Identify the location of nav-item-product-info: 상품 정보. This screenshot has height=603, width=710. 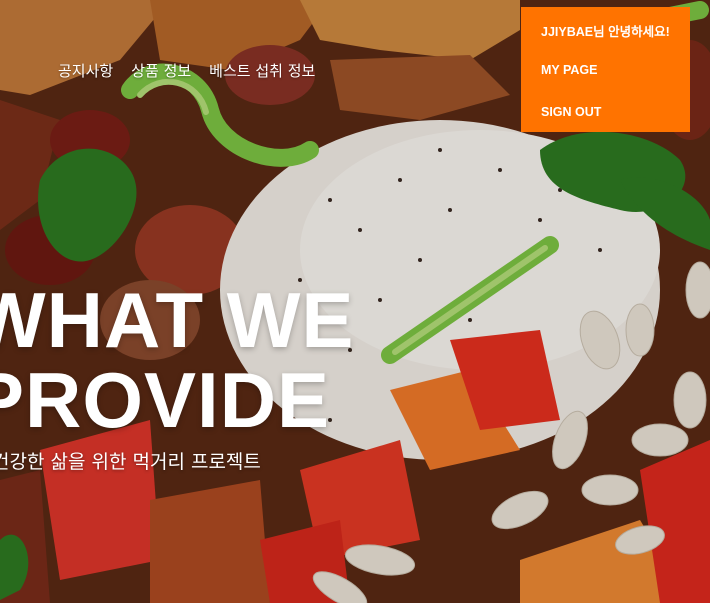
(161, 70).